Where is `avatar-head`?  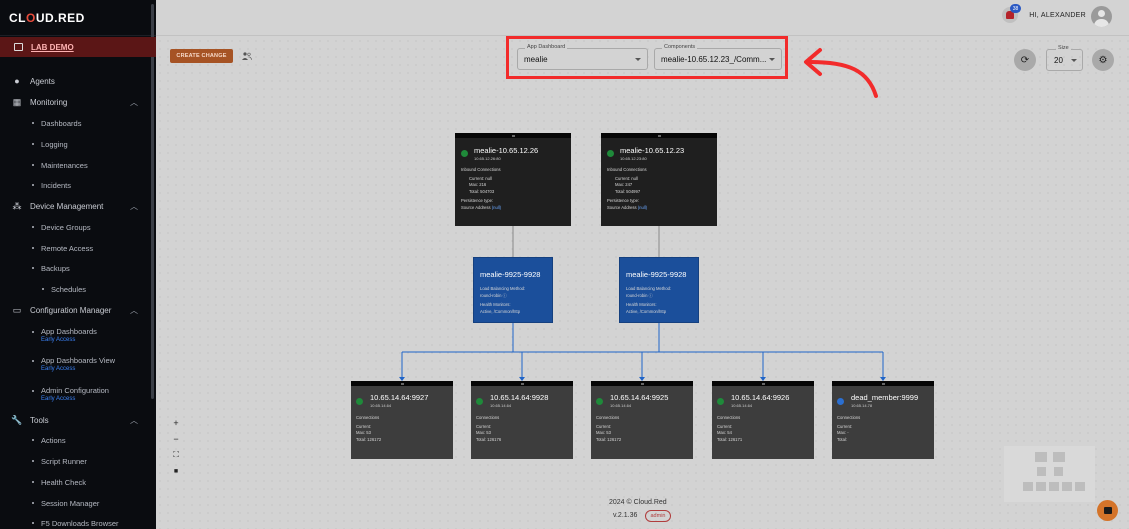
avatar-head is located at coordinates (1101, 13).